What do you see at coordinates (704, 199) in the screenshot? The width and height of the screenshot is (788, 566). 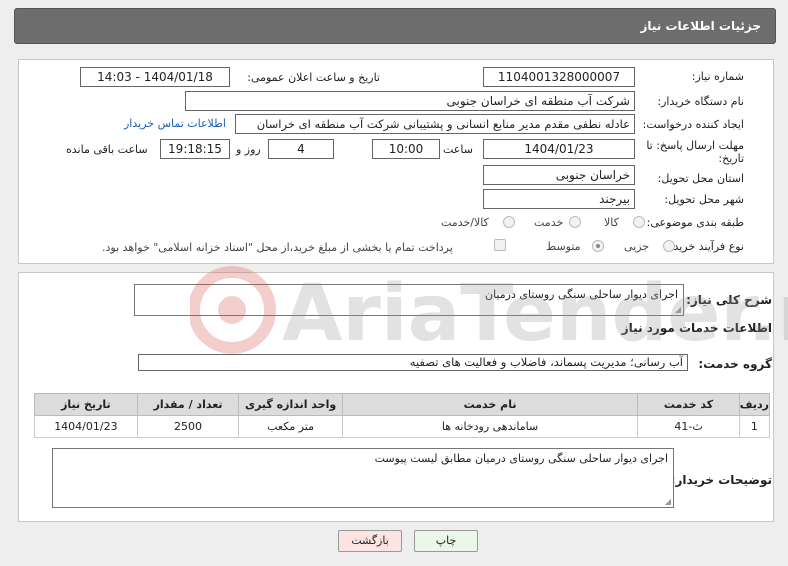 I see `city-label: شهر محل تحویل:` at bounding box center [704, 199].